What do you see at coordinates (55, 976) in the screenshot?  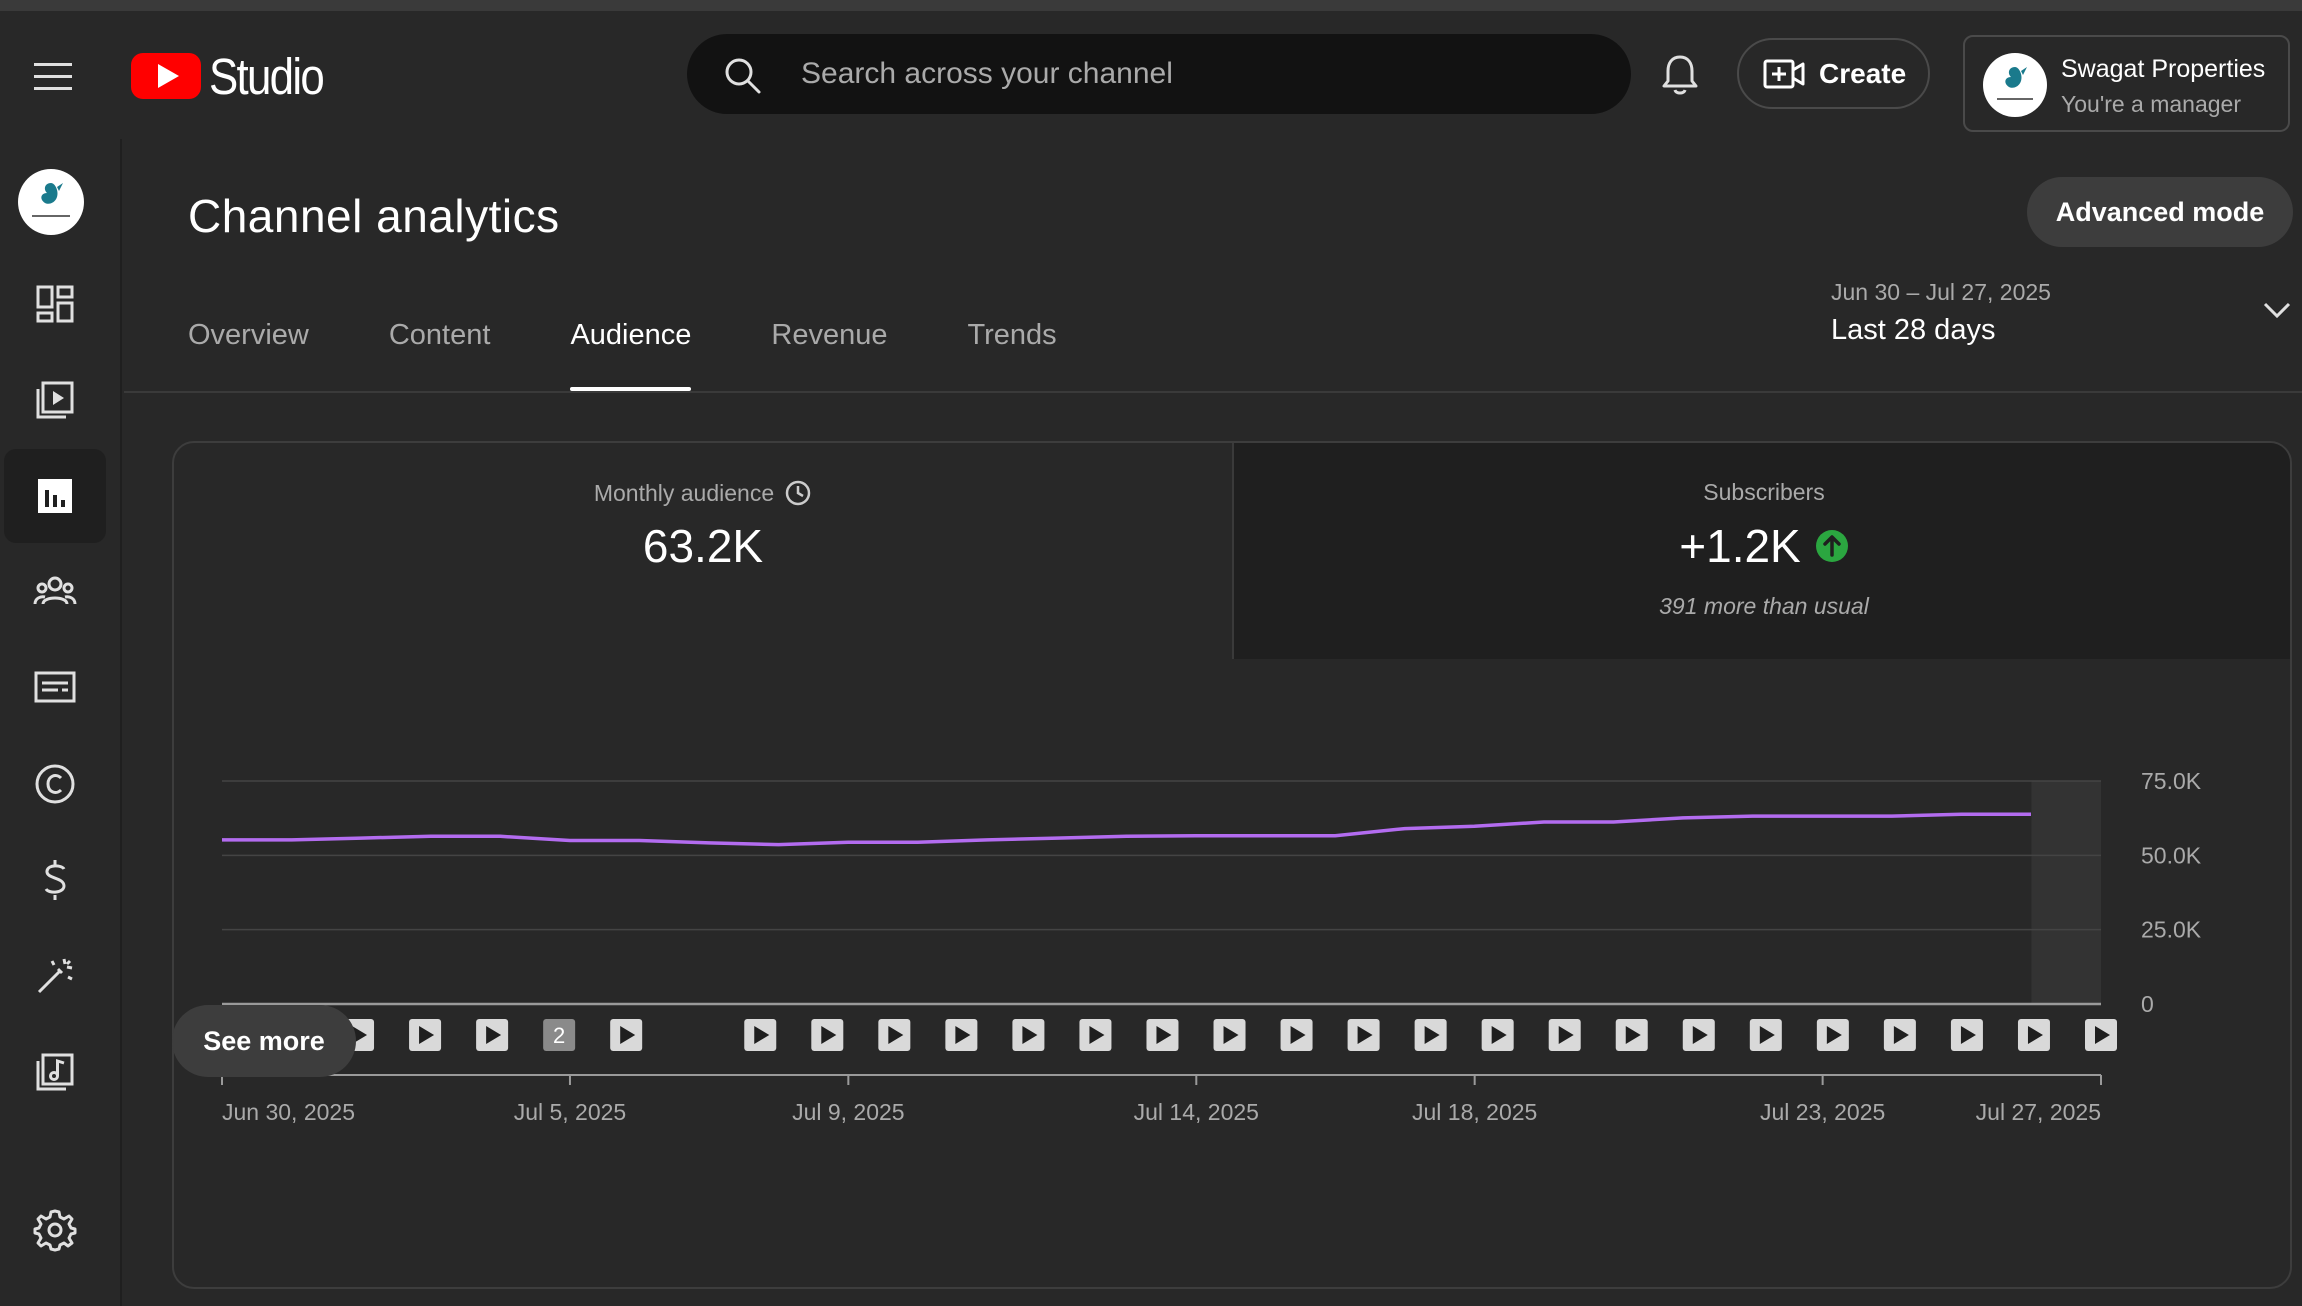 I see `customization-wand-icon` at bounding box center [55, 976].